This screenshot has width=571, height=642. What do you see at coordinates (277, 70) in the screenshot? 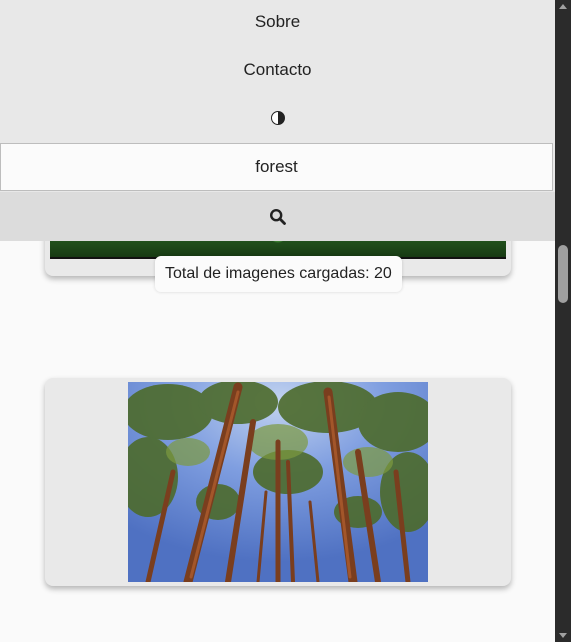
I see `nav-link-contacto: Contacto` at bounding box center [277, 70].